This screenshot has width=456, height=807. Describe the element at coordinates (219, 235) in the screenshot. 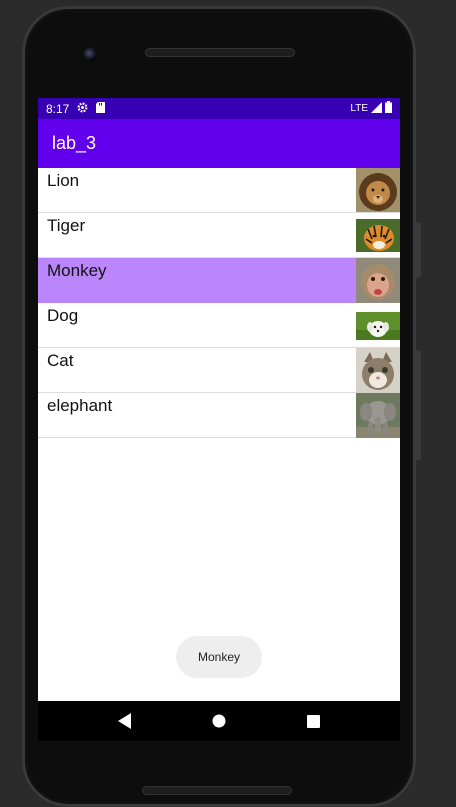

I see `list-item-tiger: Tiger` at that location.